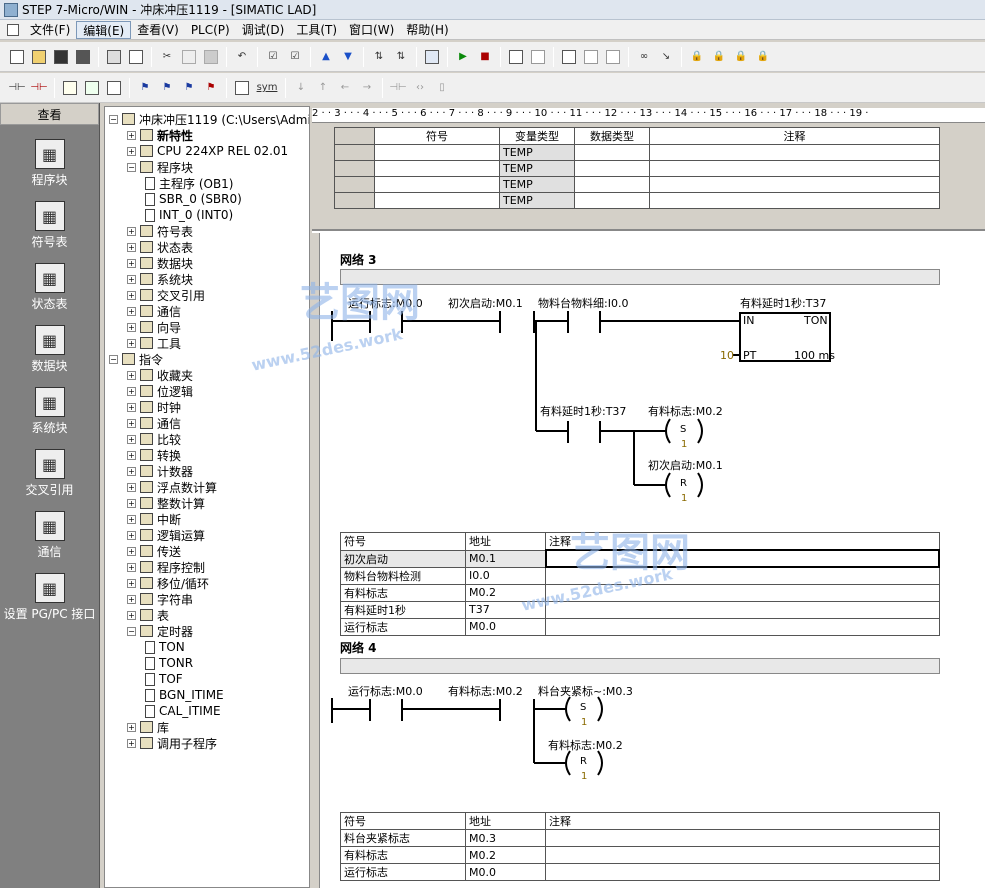  I want to click on tree-item: TOF, so click(164, 679).